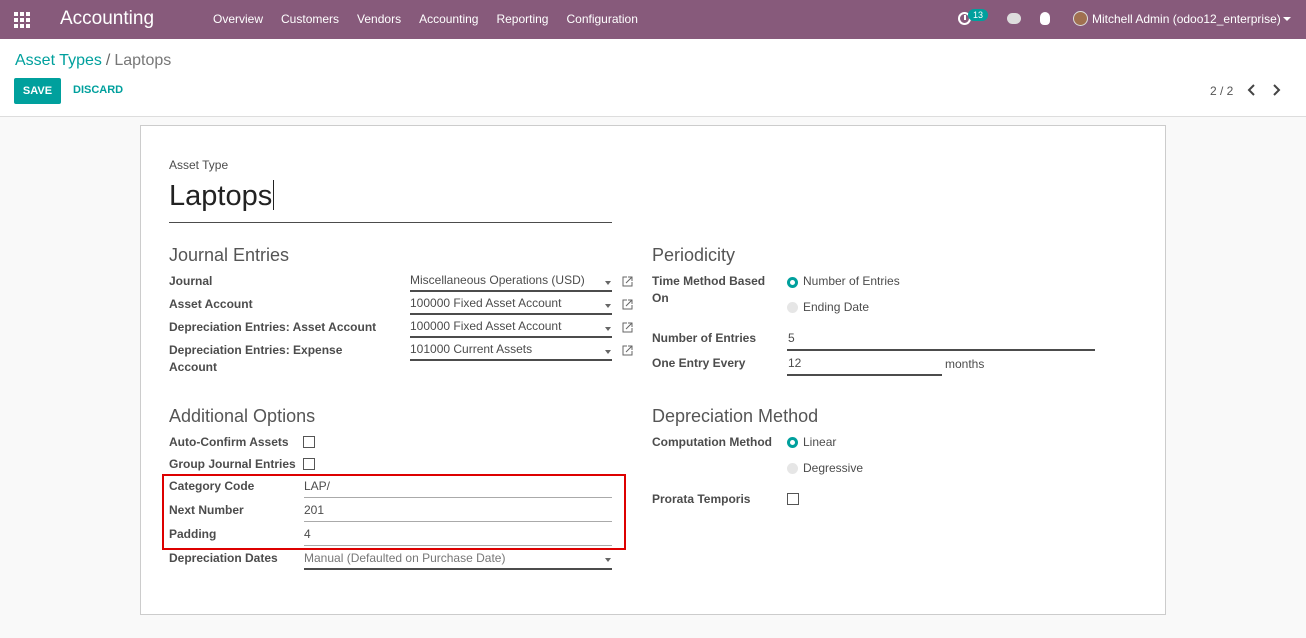 This screenshot has width=1306, height=638. I want to click on one-entry-every-label: One Entry Every, so click(699, 363).